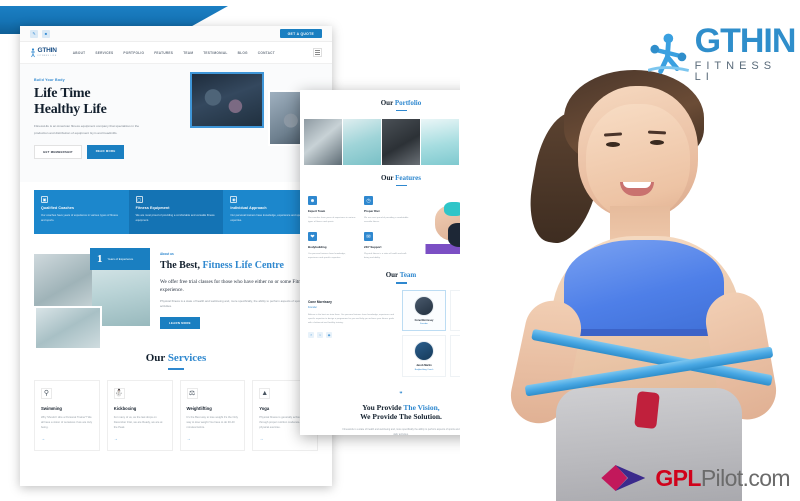  What do you see at coordinates (317, 211) in the screenshot?
I see `feature-title: Expert Team` at bounding box center [317, 211].